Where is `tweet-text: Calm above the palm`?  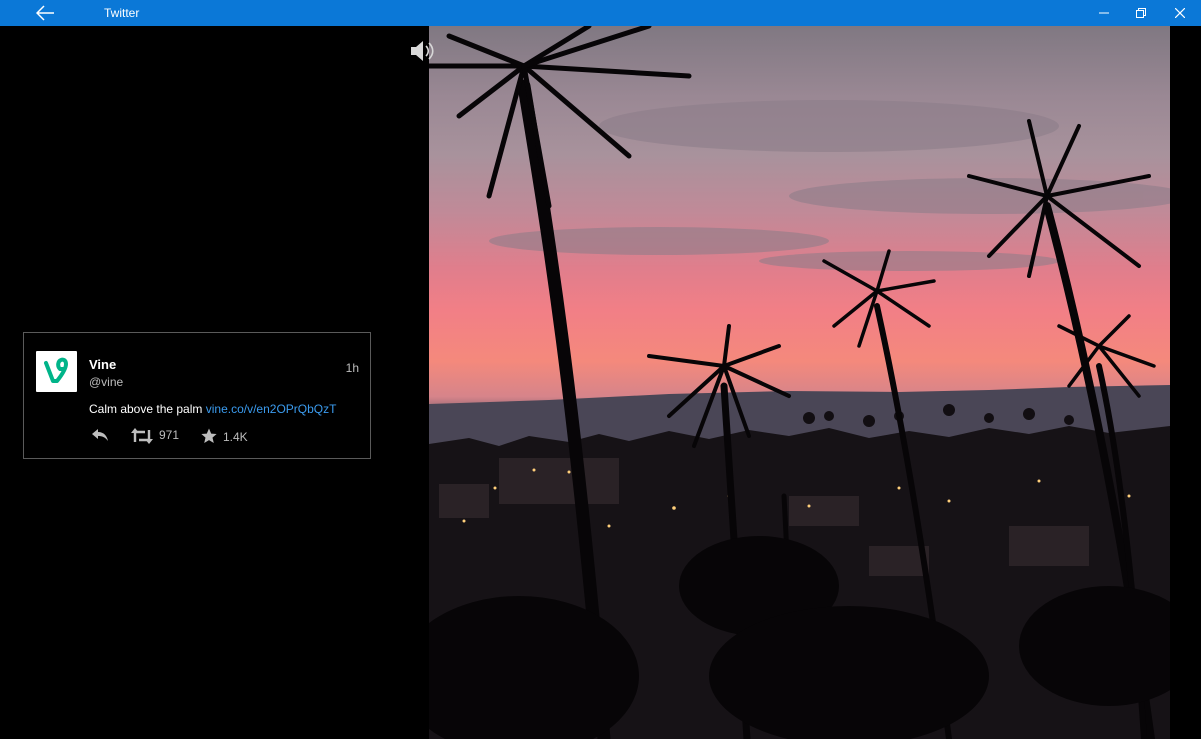
tweet-text: Calm above the palm is located at coordinates (146, 409).